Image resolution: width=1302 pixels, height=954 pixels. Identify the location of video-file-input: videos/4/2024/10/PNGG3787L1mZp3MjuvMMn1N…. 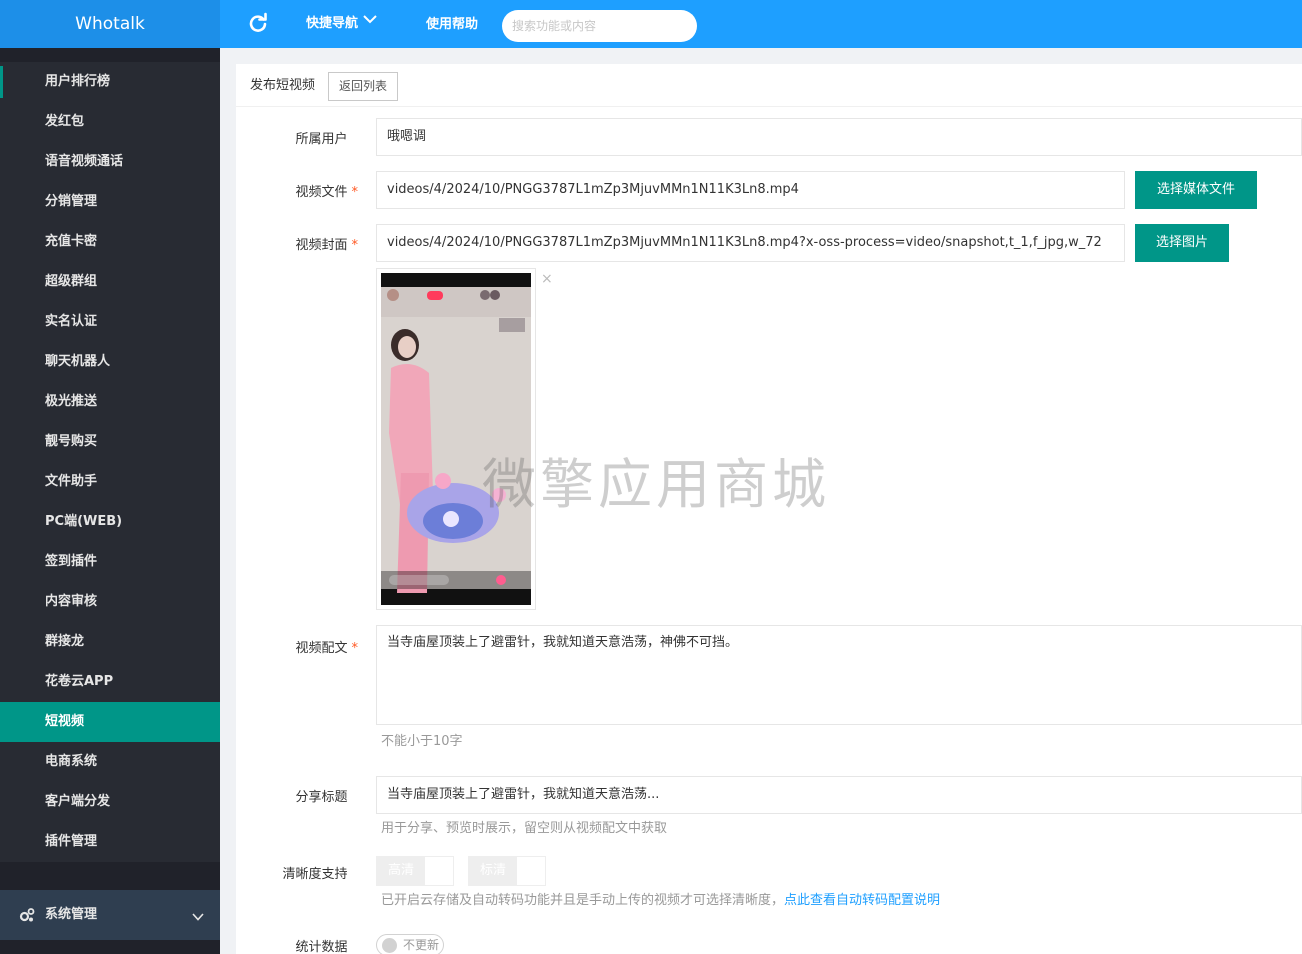
(750, 190).